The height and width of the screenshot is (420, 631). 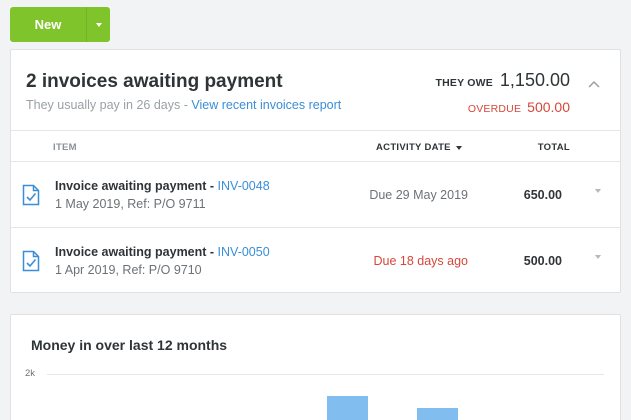 I want to click on overdue-label: OVERDUE, so click(x=494, y=109).